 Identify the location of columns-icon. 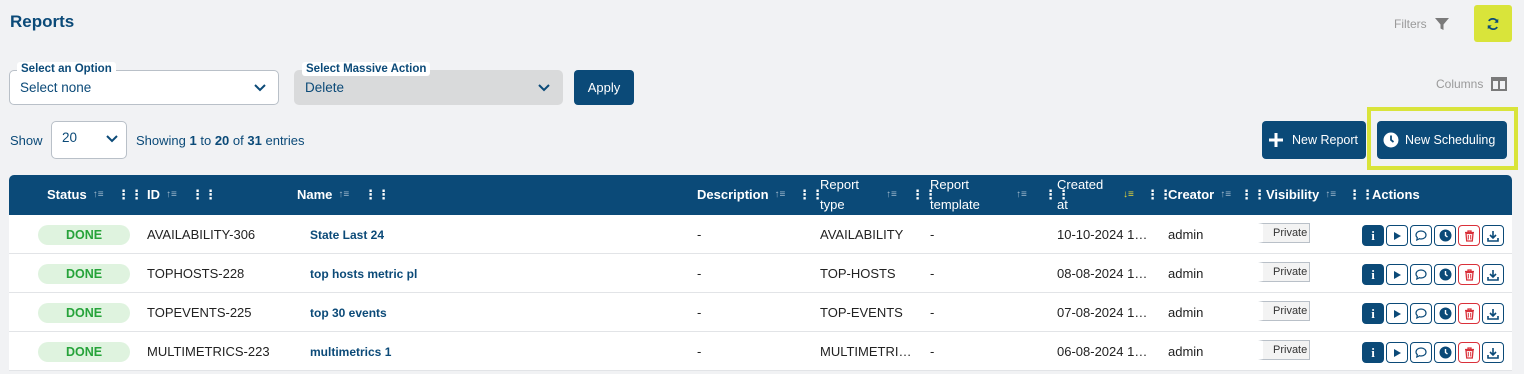
(1499, 84).